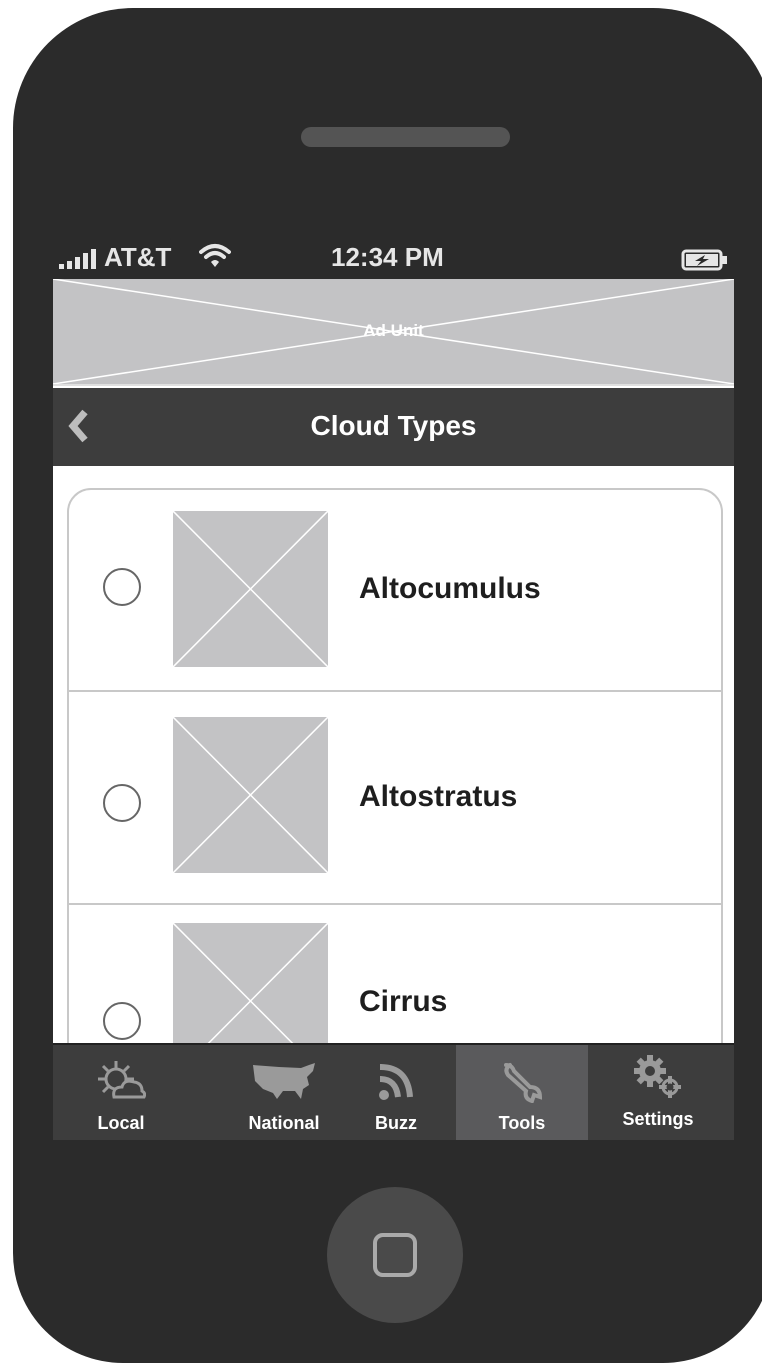 This screenshot has height=1370, width=762. I want to click on tab-bar: Local National Buzz Tools Settings, so click(393, 1091).